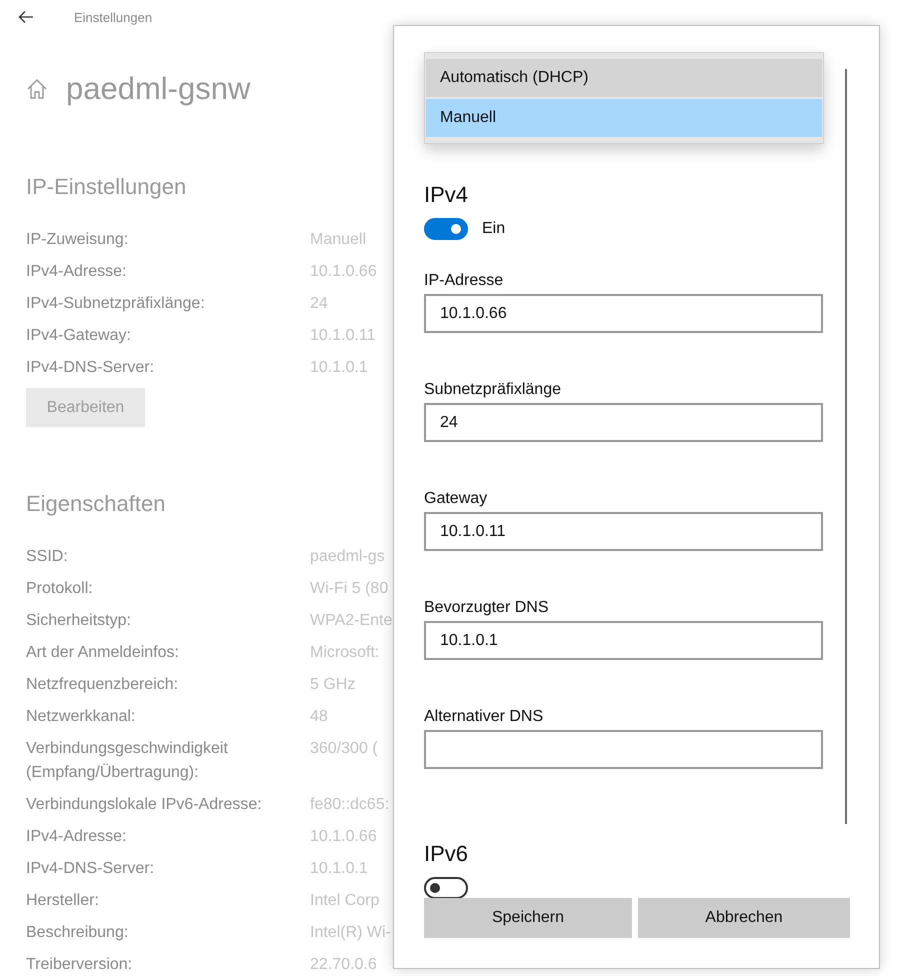 This screenshot has width=912, height=976. I want to click on property-label: Treiberversion:, so click(79, 965).